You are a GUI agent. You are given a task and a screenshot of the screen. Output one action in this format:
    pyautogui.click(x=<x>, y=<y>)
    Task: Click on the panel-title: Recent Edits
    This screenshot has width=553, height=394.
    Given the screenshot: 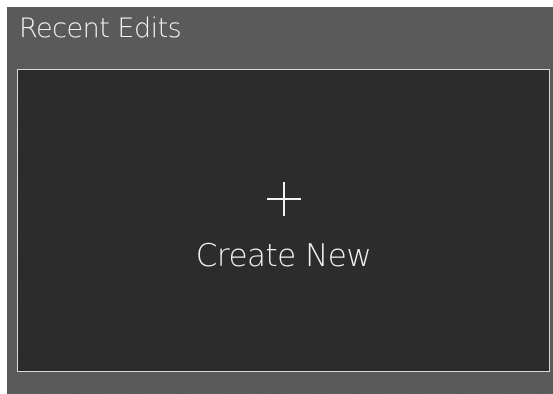 What is the action you would take?
    pyautogui.click(x=100, y=28)
    